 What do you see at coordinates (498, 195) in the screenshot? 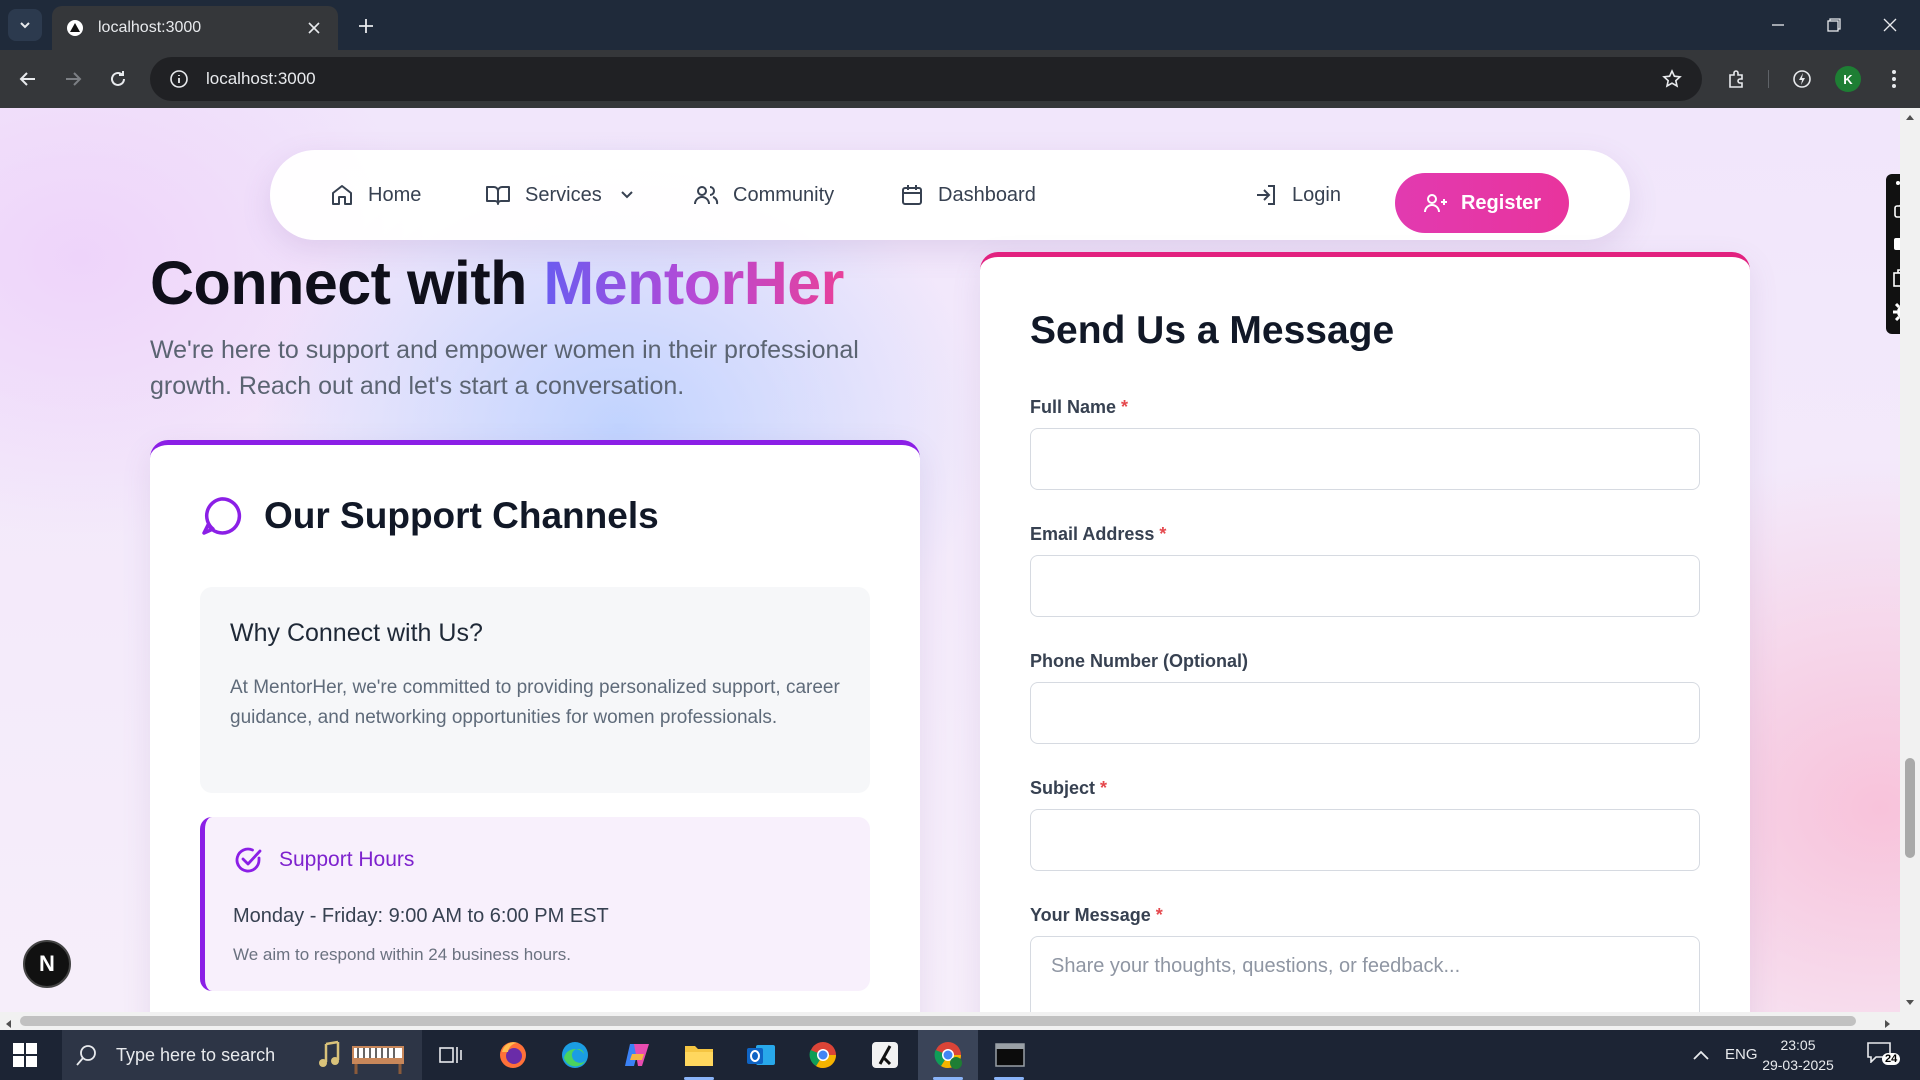
I see `book-open-icon` at bounding box center [498, 195].